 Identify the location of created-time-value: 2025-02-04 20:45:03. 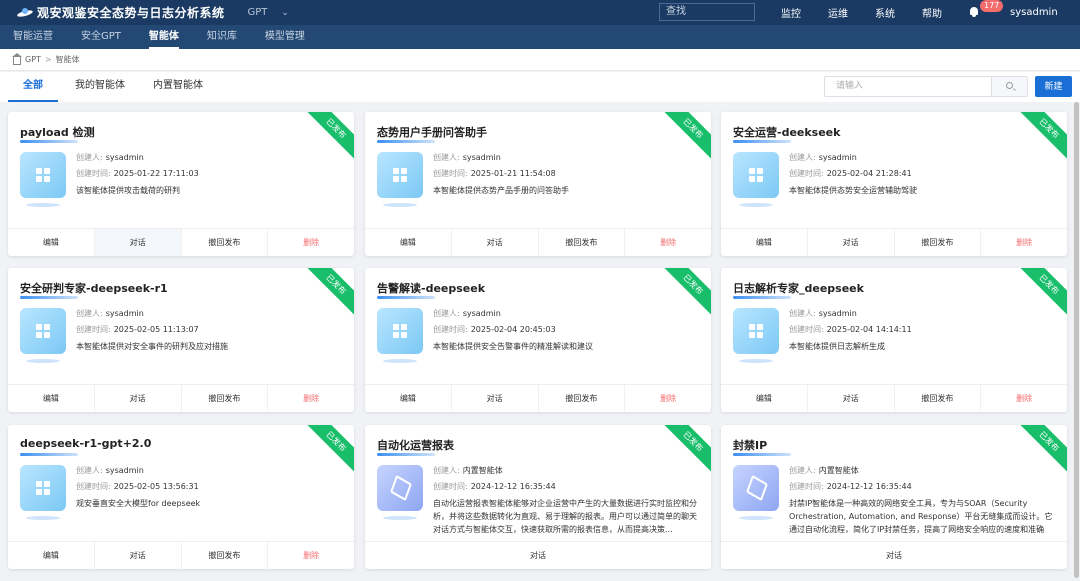
(513, 329).